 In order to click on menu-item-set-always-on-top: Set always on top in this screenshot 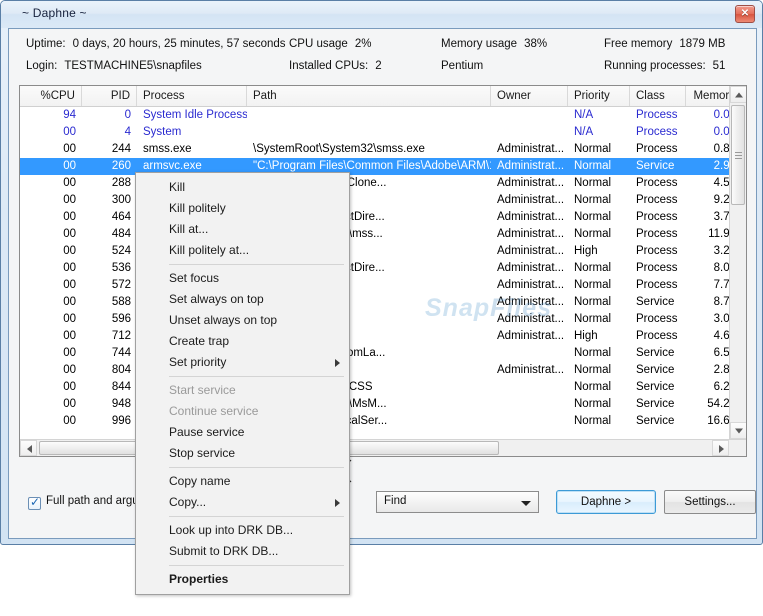, I will do `click(242, 299)`.